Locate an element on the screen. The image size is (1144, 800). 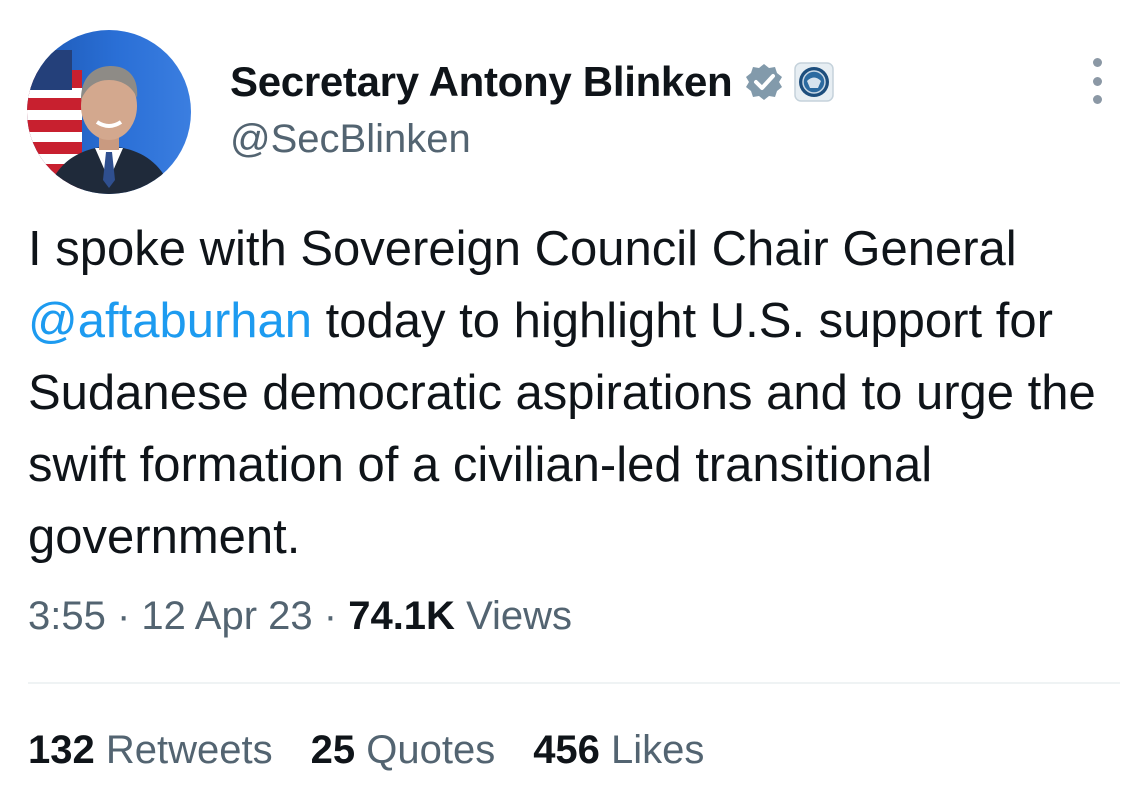
avatar-portrait-icon is located at coordinates (100, 122).